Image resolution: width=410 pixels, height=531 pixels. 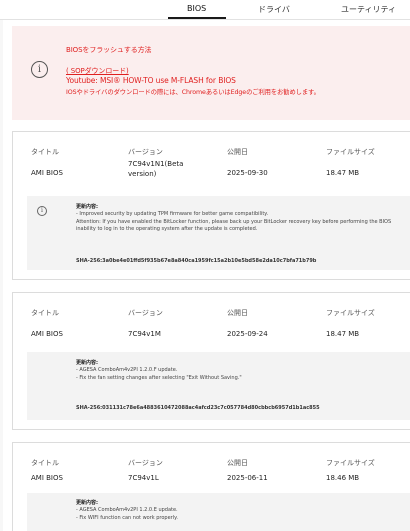 I want to click on tab-utilities: ユーティリティ, so click(x=368, y=9).